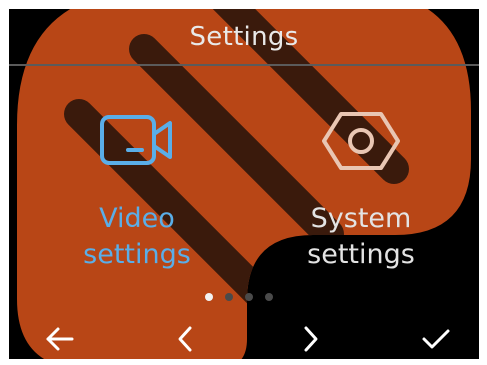 The image size is (487, 365). What do you see at coordinates (239, 297) in the screenshot?
I see `page-indicator` at bounding box center [239, 297].